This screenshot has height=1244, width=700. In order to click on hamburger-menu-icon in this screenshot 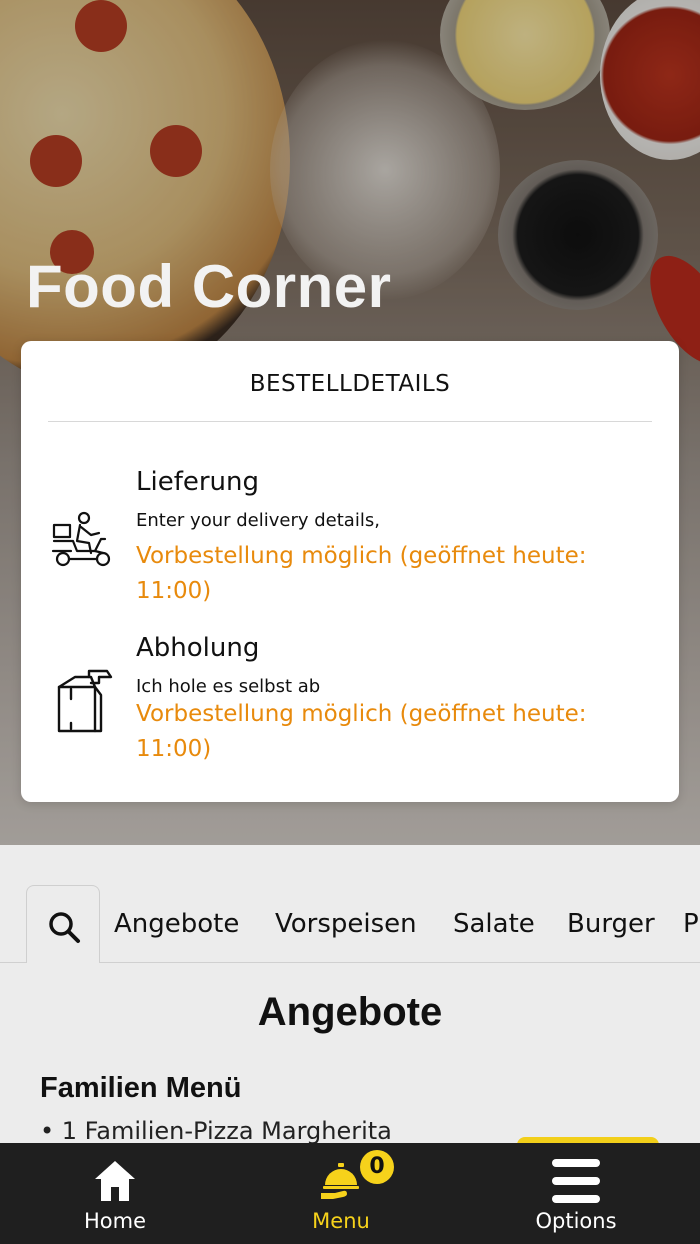, I will do `click(576, 1181)`.